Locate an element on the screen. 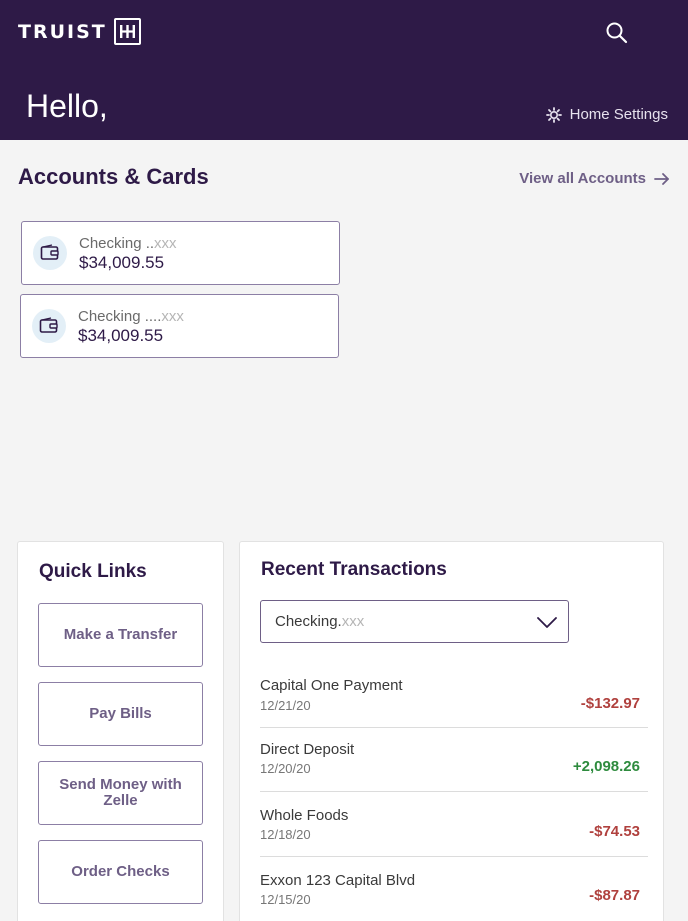 The height and width of the screenshot is (921, 688). home-settings-button: Home Settings is located at coordinates (606, 114).